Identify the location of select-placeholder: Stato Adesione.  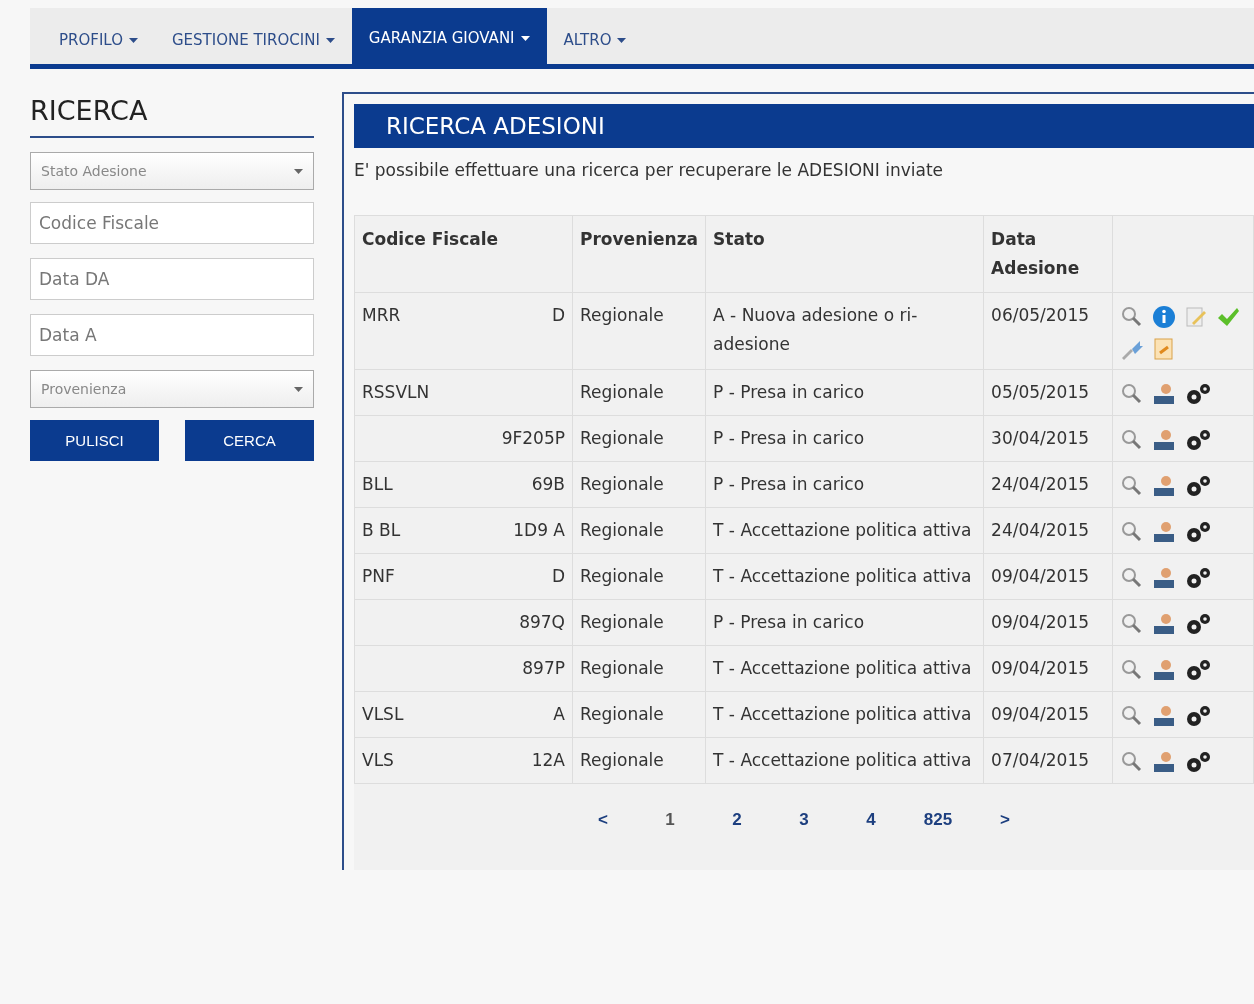
(94, 171).